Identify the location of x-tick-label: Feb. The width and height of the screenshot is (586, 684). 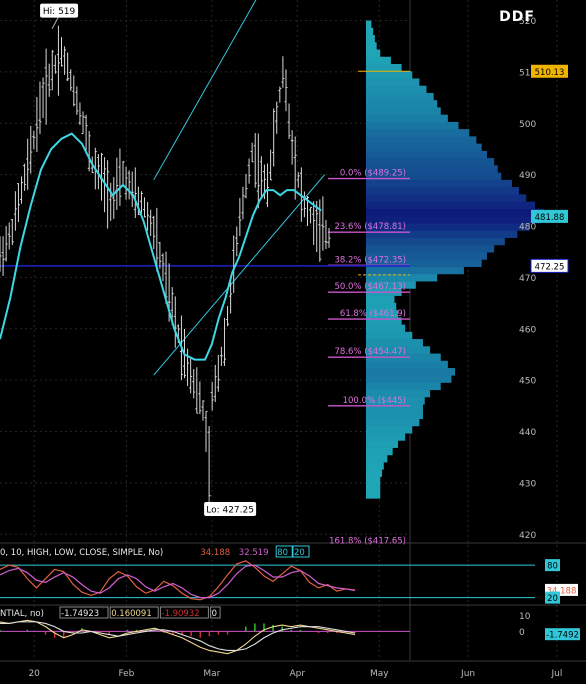
(126, 674).